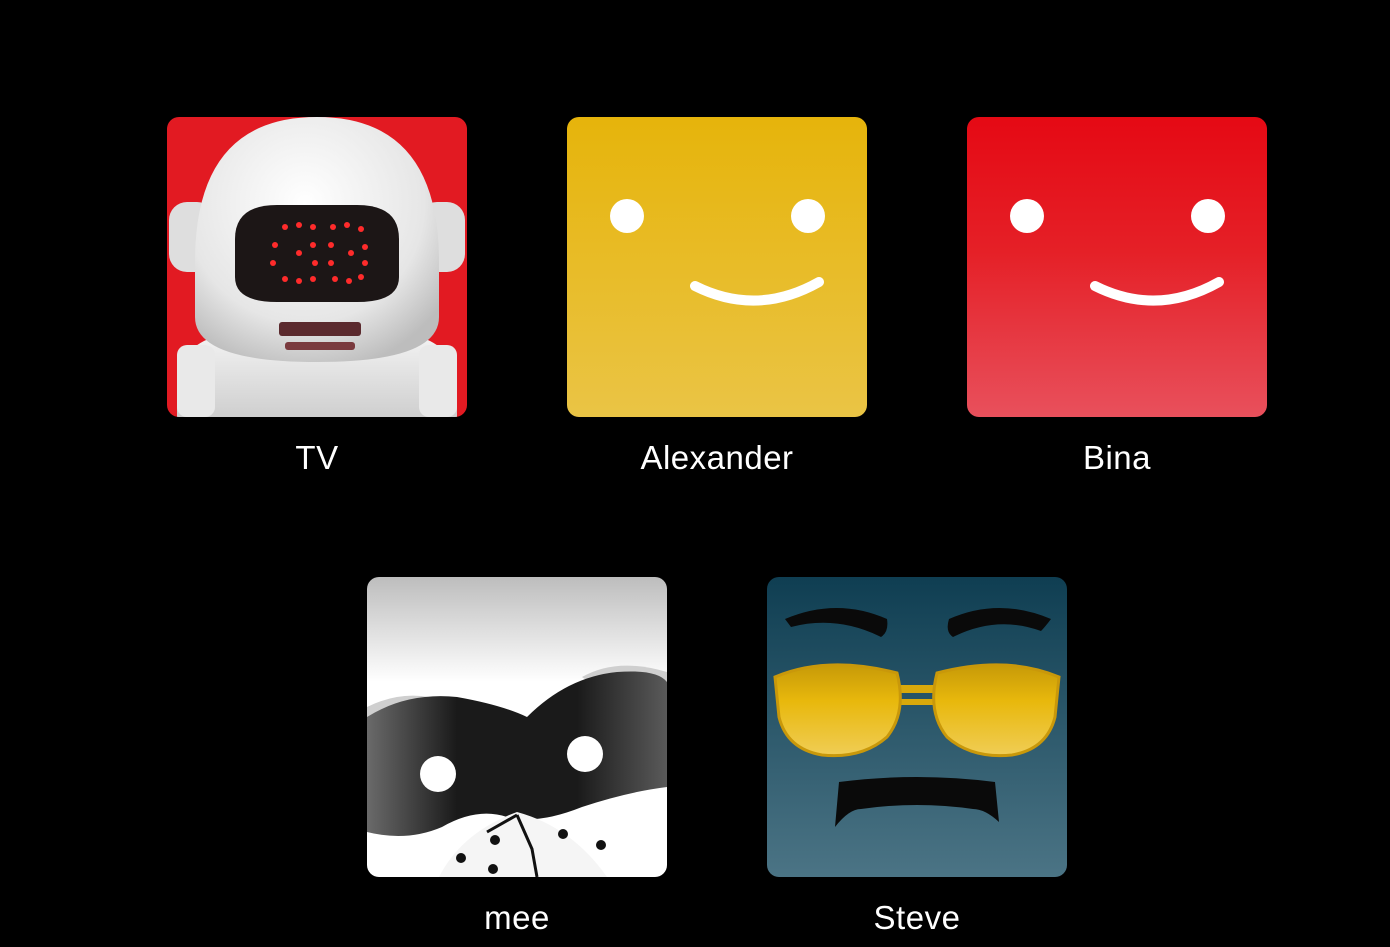 This screenshot has width=1390, height=947. What do you see at coordinates (517, 727) in the screenshot?
I see `raccoon-mask-icon` at bounding box center [517, 727].